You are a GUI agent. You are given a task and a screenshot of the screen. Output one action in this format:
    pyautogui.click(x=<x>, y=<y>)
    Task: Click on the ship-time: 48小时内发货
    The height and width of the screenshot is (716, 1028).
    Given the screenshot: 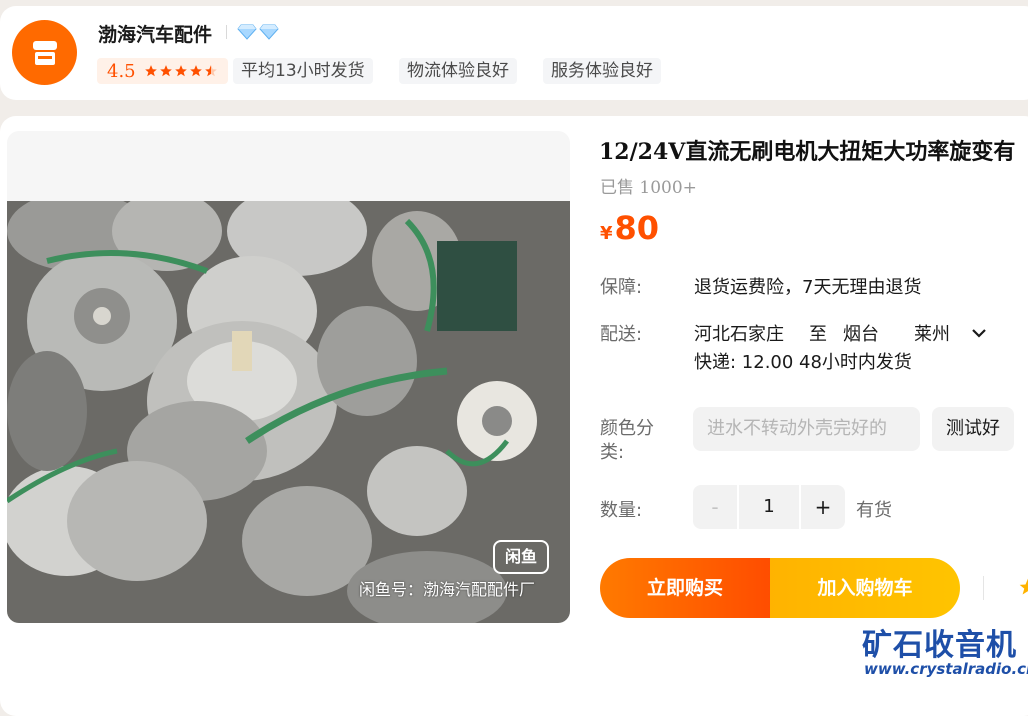 What is the action you would take?
    pyautogui.click(x=855, y=362)
    